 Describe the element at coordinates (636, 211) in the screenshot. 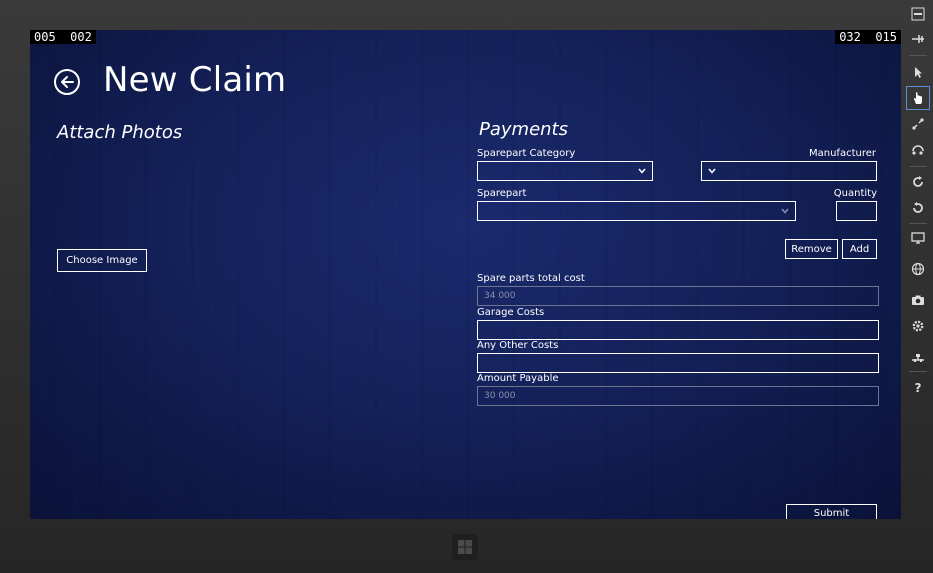

I see `sparepart-select` at that location.